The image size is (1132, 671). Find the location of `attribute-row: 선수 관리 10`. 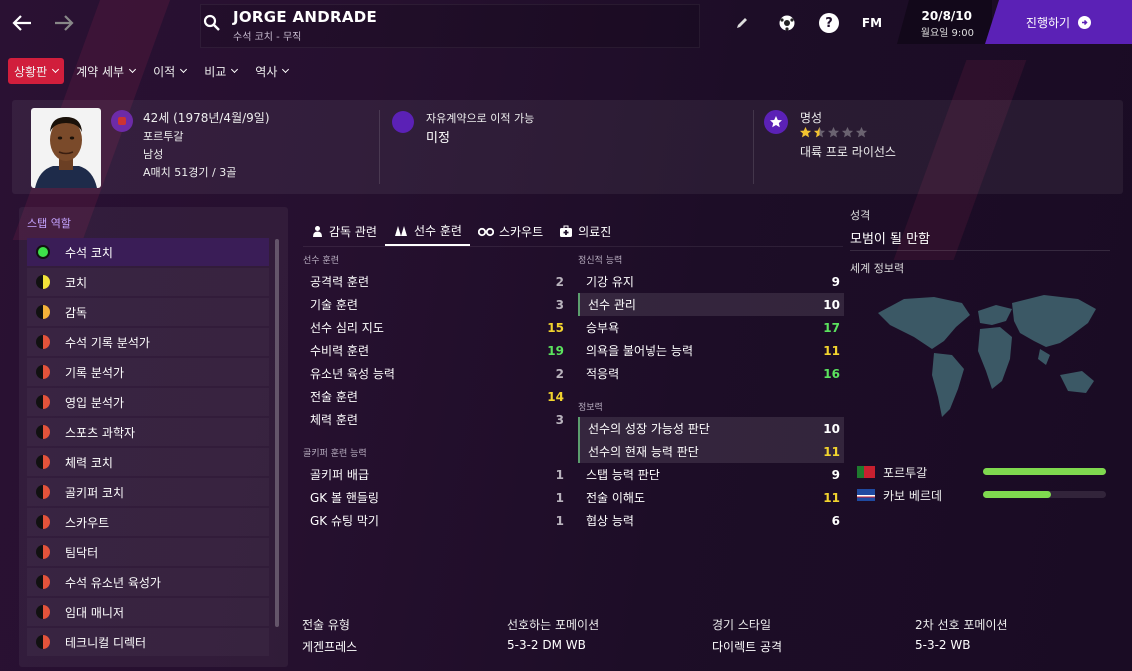

attribute-row: 선수 관리 10 is located at coordinates (711, 304).